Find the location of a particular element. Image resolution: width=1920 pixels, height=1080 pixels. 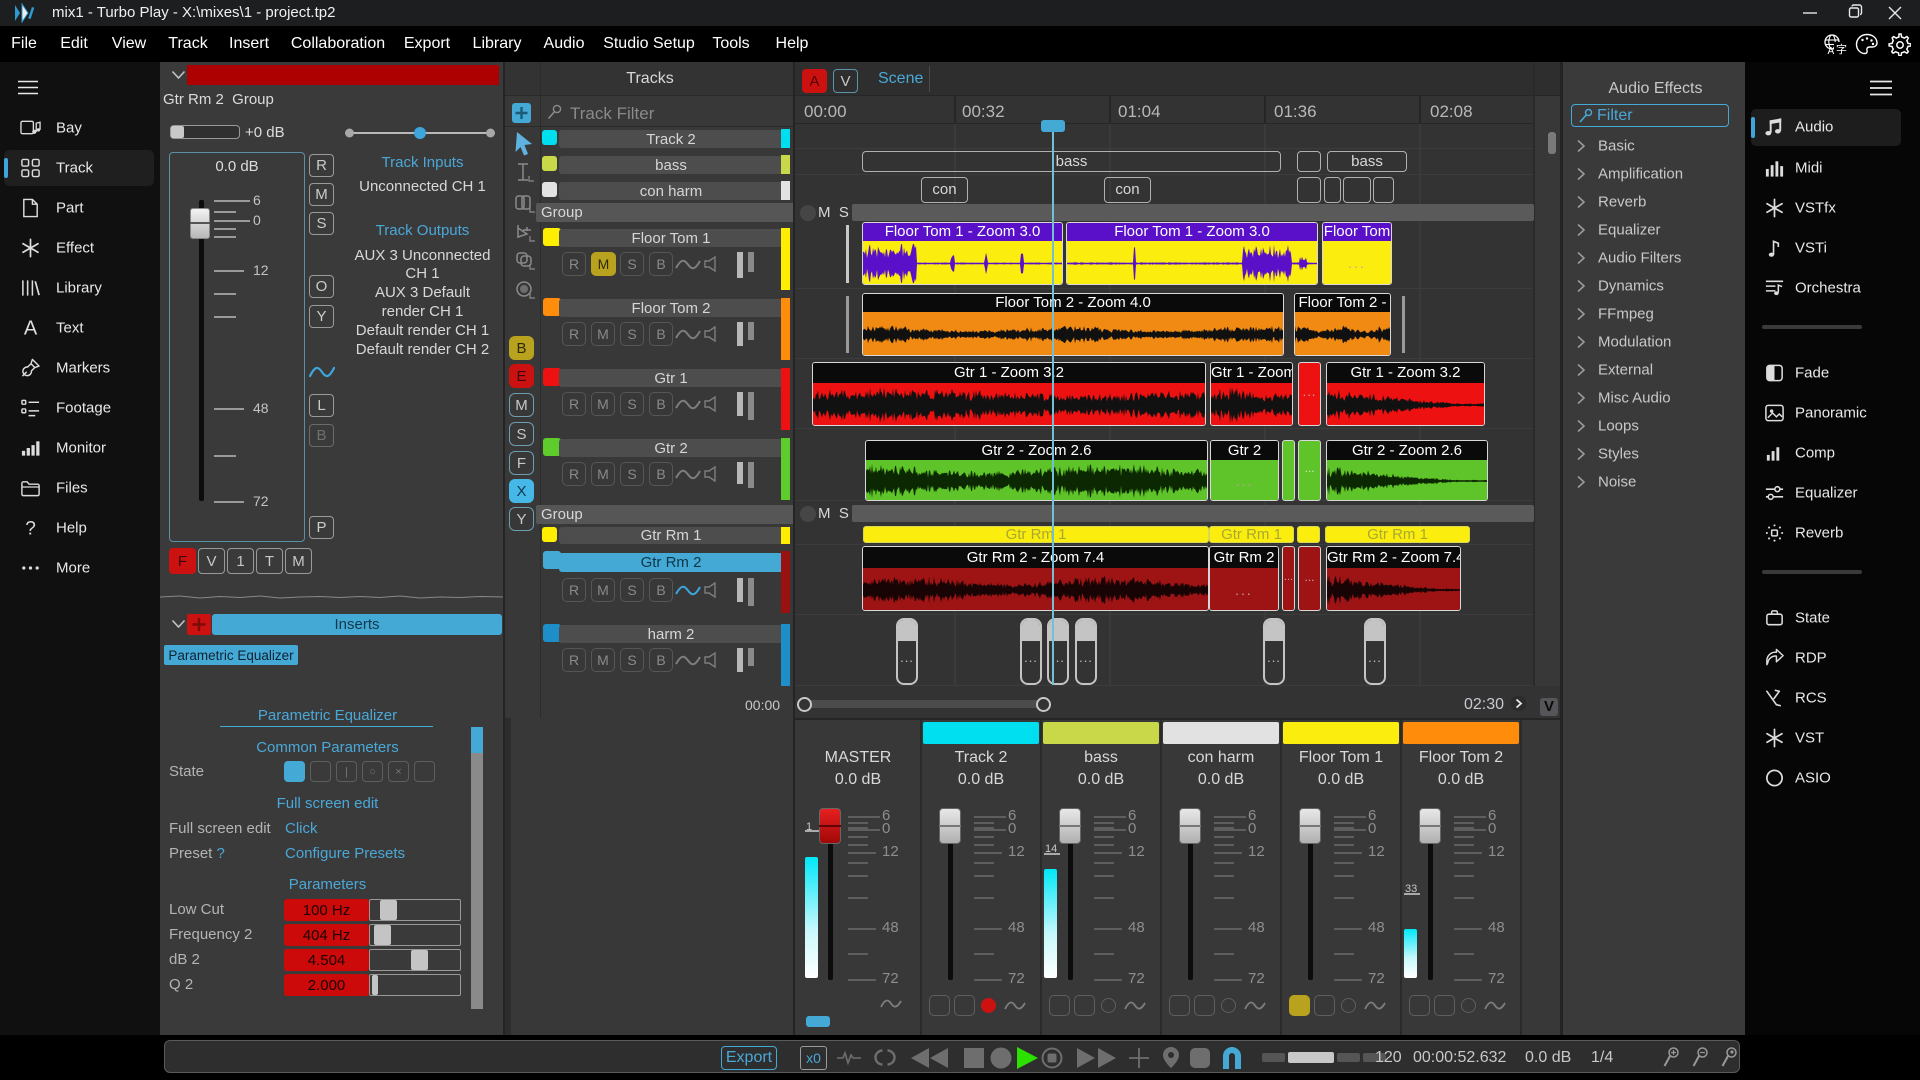

svg-text: 字 is located at coordinates (1841, 48).